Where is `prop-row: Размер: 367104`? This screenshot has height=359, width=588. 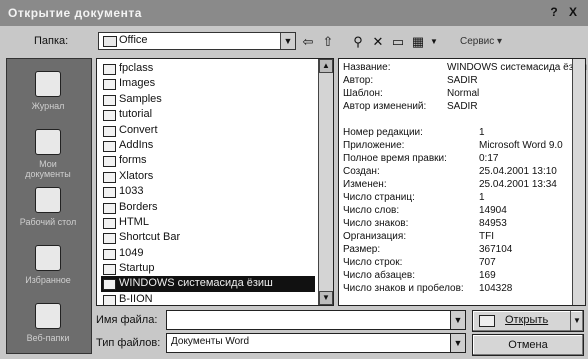
prop-row: Размер: 367104 is located at coordinates (462, 250).